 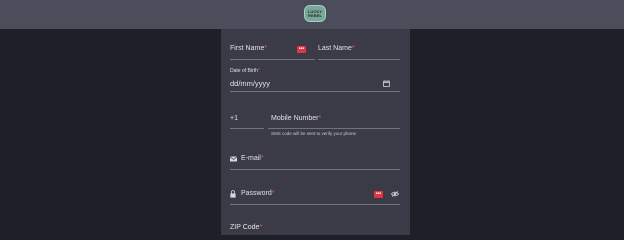 What do you see at coordinates (395, 194) in the screenshot?
I see `eye-off-icon` at bounding box center [395, 194].